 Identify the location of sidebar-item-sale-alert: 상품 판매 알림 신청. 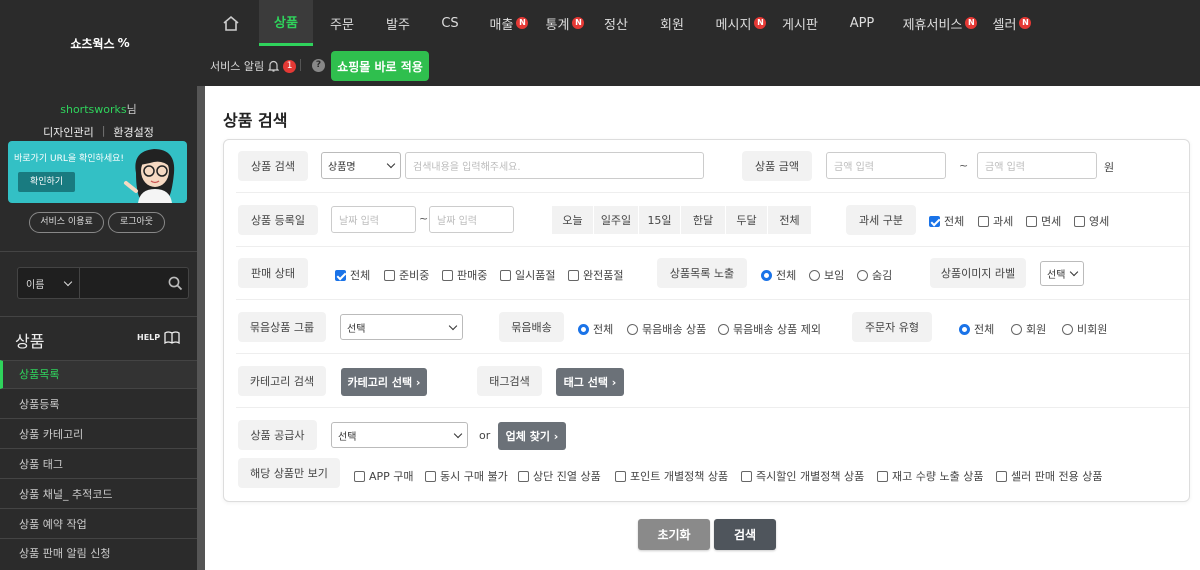
(64, 553).